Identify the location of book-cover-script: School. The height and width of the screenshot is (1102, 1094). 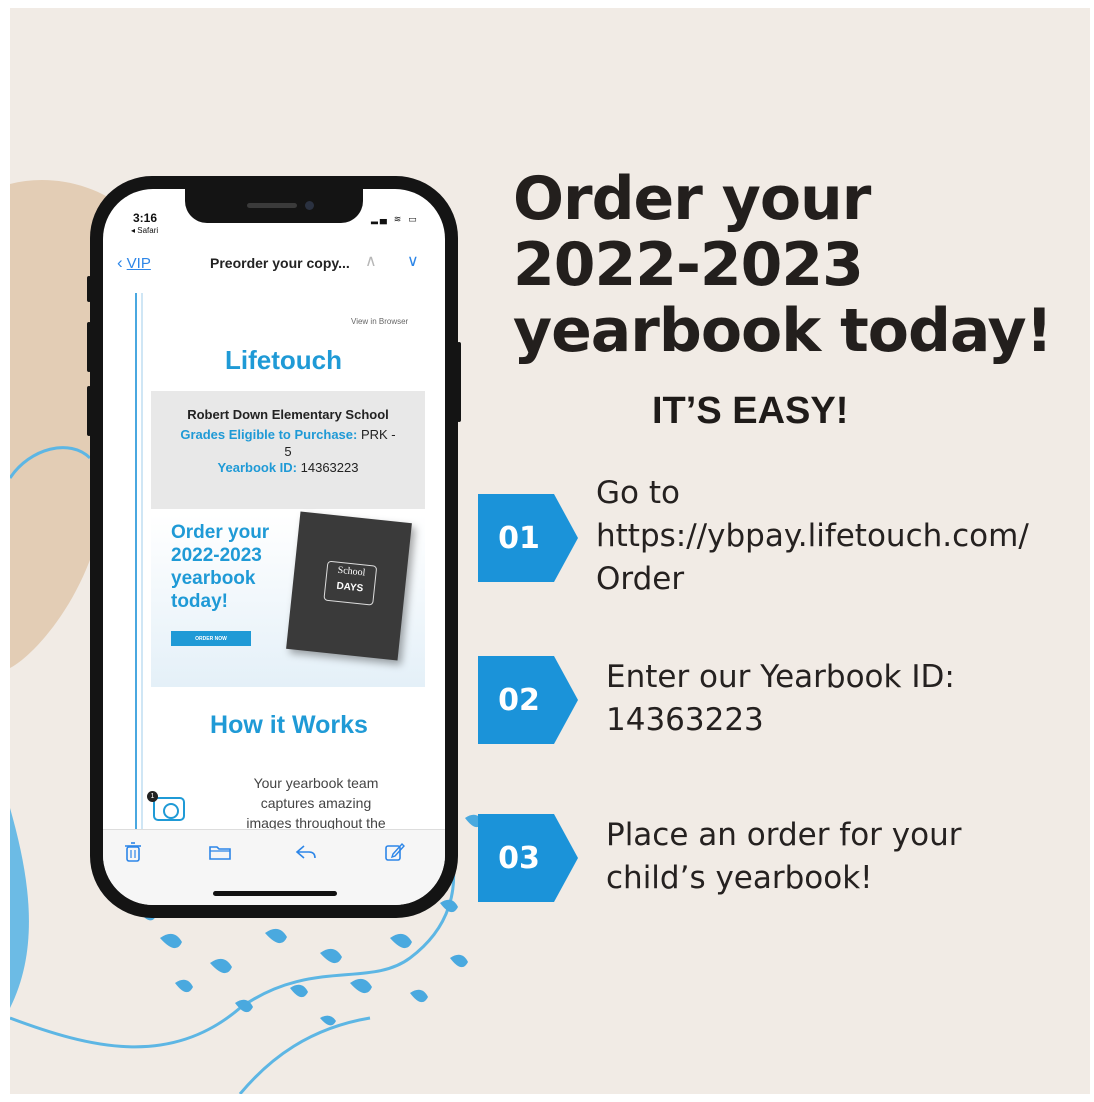
(351, 571).